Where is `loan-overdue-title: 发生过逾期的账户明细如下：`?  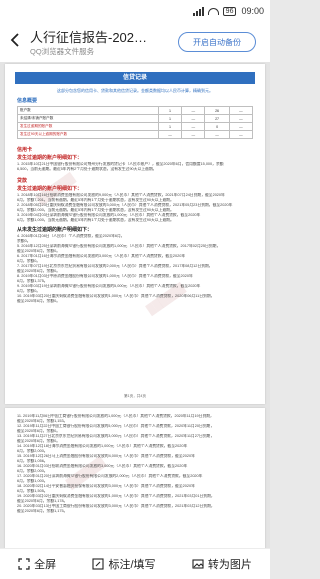
loan-overdue-title: 发生过逾期的账户明细如下： is located at coordinates (50, 189).